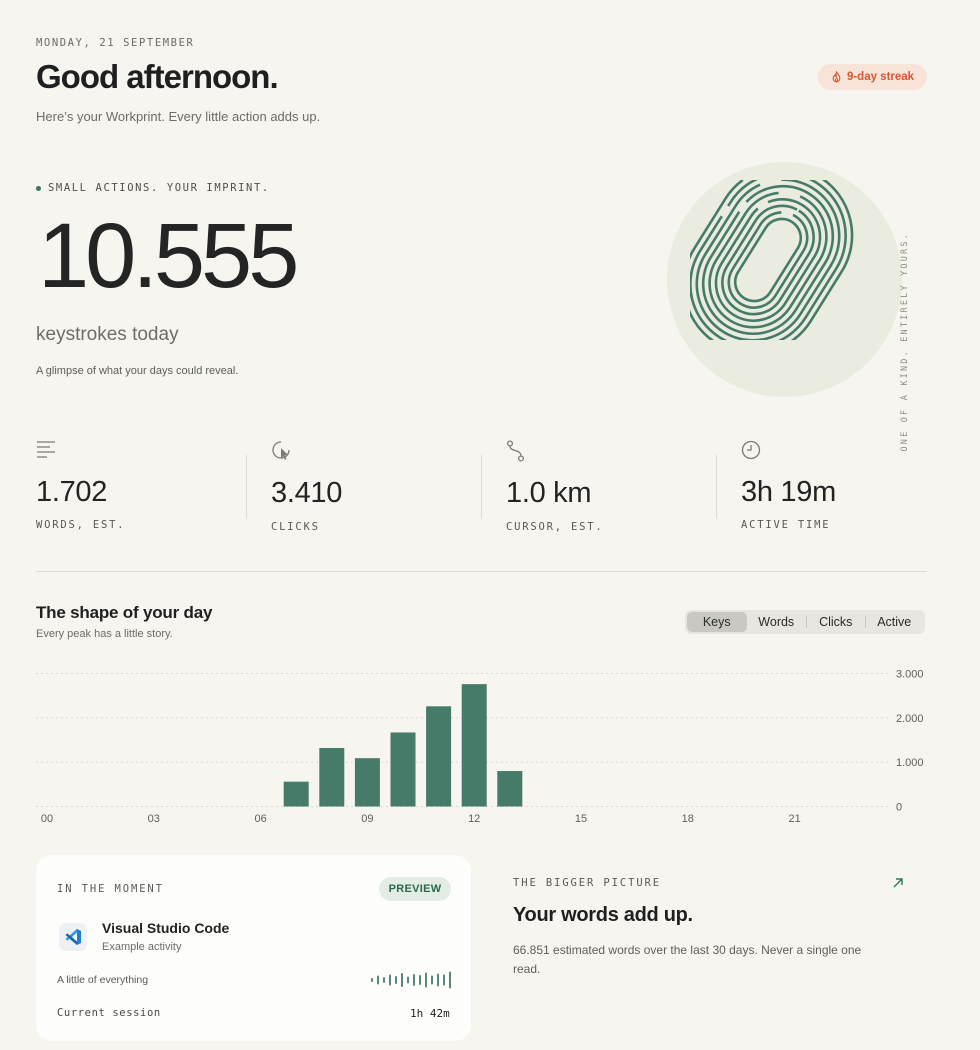  Describe the element at coordinates (415, 889) in the screenshot. I see `preview-badge: PREVIEW` at that location.